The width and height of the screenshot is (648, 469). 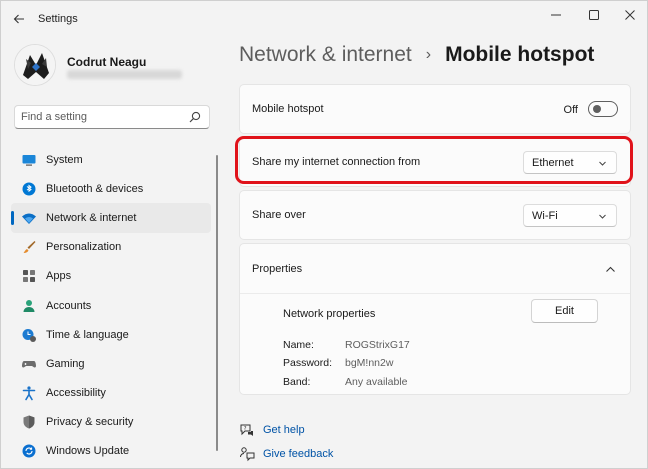 What do you see at coordinates (284, 430) in the screenshot?
I see `get-help-label: Get help` at bounding box center [284, 430].